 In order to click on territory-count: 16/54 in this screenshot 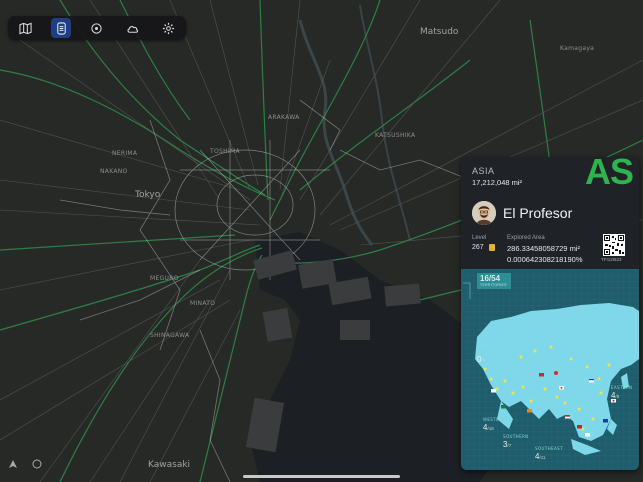, I will do `click(490, 278)`.